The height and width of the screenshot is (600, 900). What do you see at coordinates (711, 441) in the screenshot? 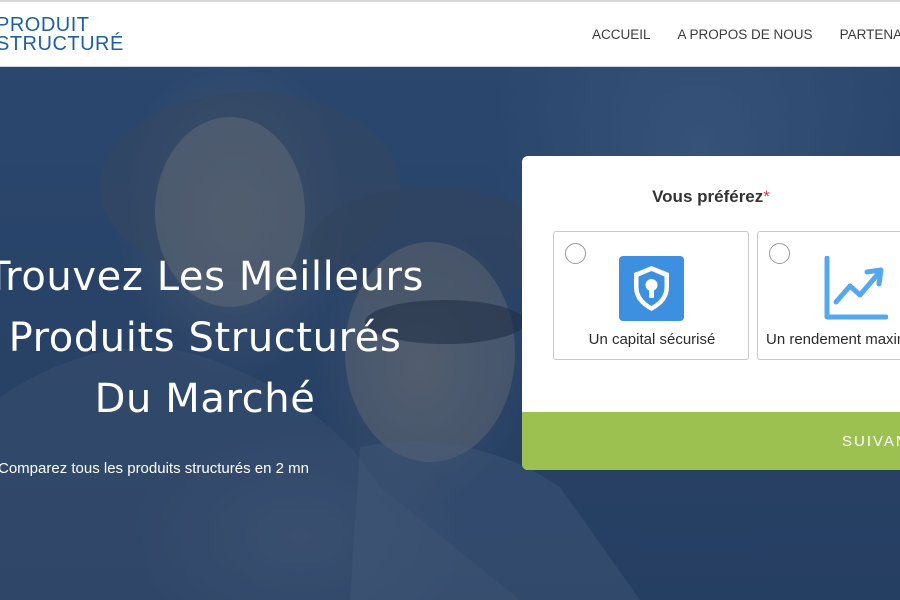
I see `next-button: SUIVANT` at bounding box center [711, 441].